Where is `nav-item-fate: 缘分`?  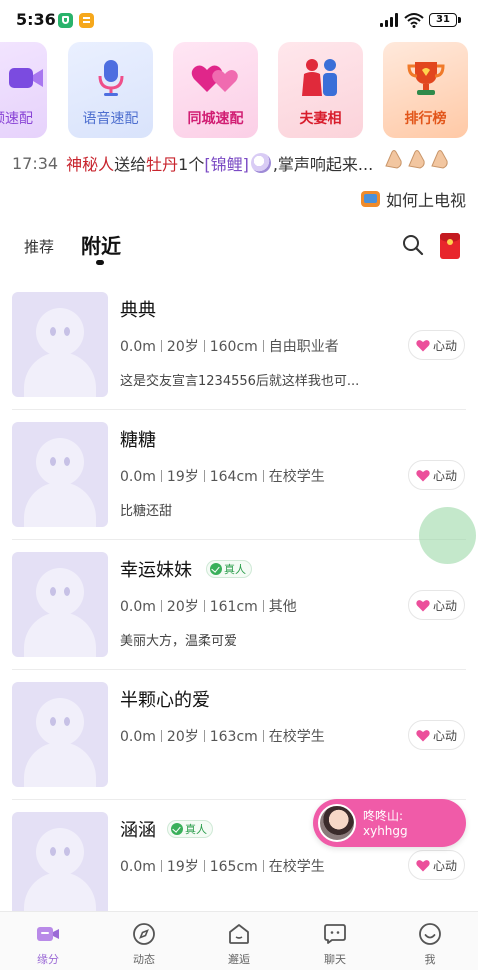
nav-item-fate: 缘分 is located at coordinates (48, 941).